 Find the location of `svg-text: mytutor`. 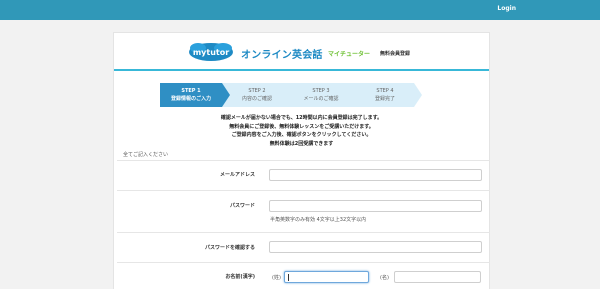

svg-text: mytutor is located at coordinates (211, 52).